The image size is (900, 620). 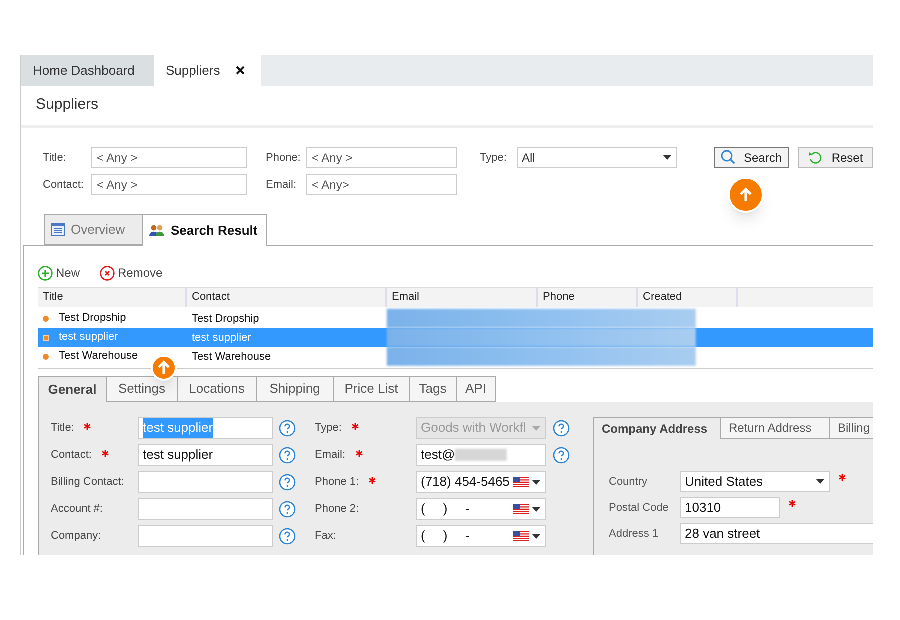 What do you see at coordinates (597, 157) in the screenshot?
I see `type-select: All` at bounding box center [597, 157].